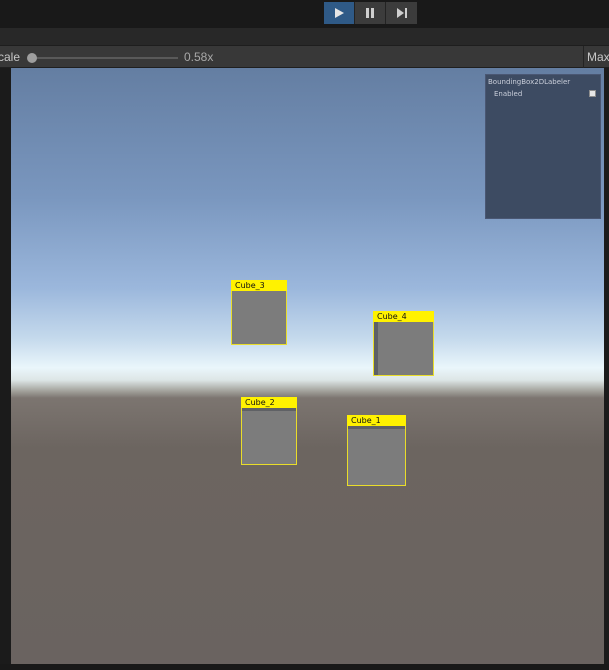 Image resolution: width=609 pixels, height=670 pixels. Describe the element at coordinates (529, 82) in the screenshot. I see `labeler-panel-title: BoundingBox2DLabeler` at that location.